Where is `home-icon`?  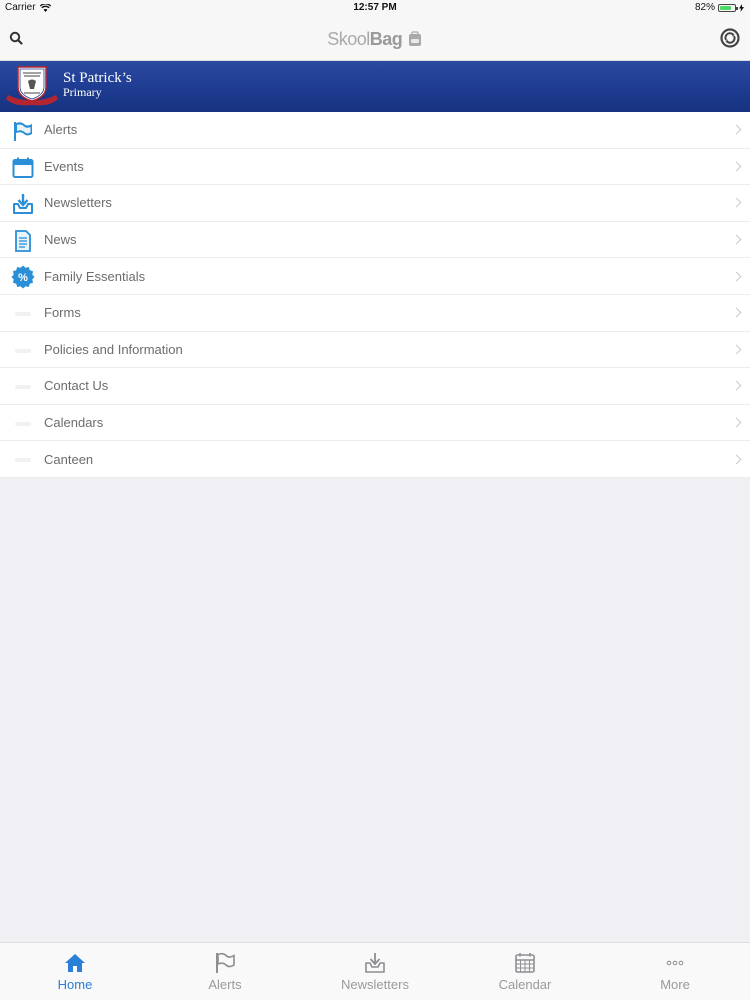 home-icon is located at coordinates (75, 963).